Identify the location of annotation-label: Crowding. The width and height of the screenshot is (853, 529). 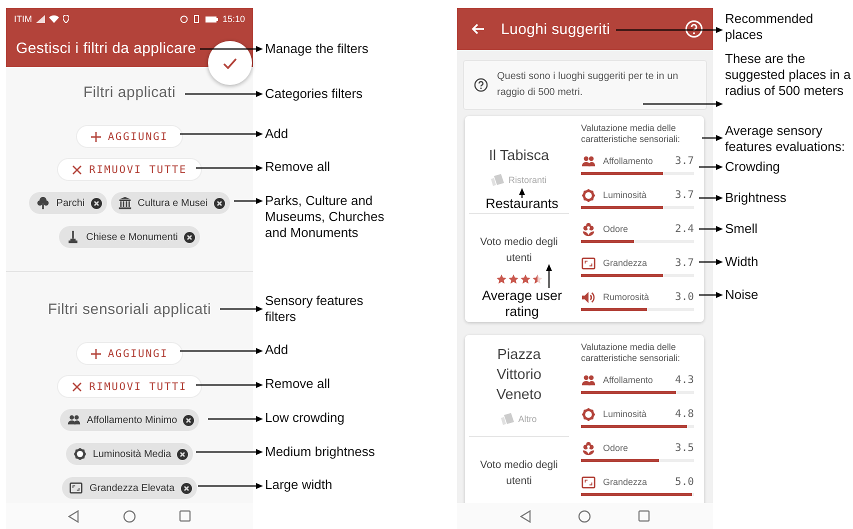
(753, 167).